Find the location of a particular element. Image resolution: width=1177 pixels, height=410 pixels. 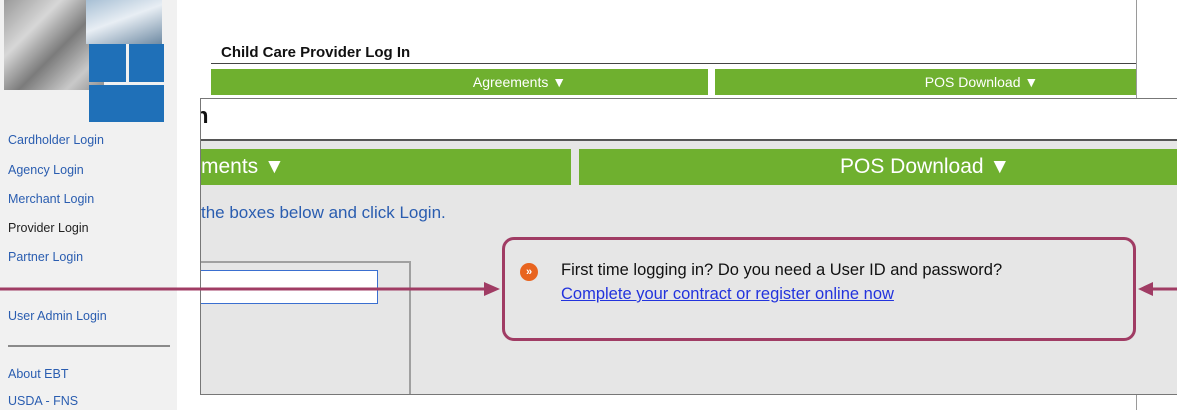

callout-arrows is located at coordinates (588, 289).